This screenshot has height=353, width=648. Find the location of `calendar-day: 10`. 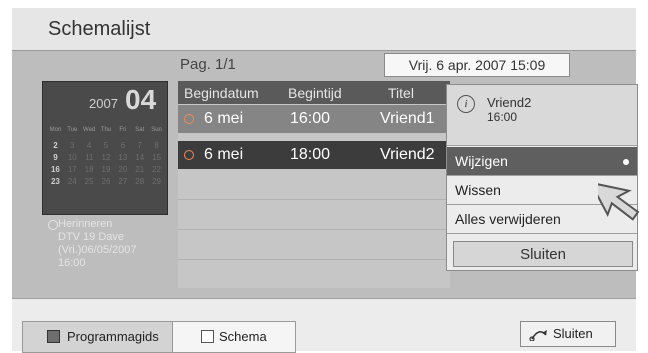

calendar-day: 10 is located at coordinates (72, 157).